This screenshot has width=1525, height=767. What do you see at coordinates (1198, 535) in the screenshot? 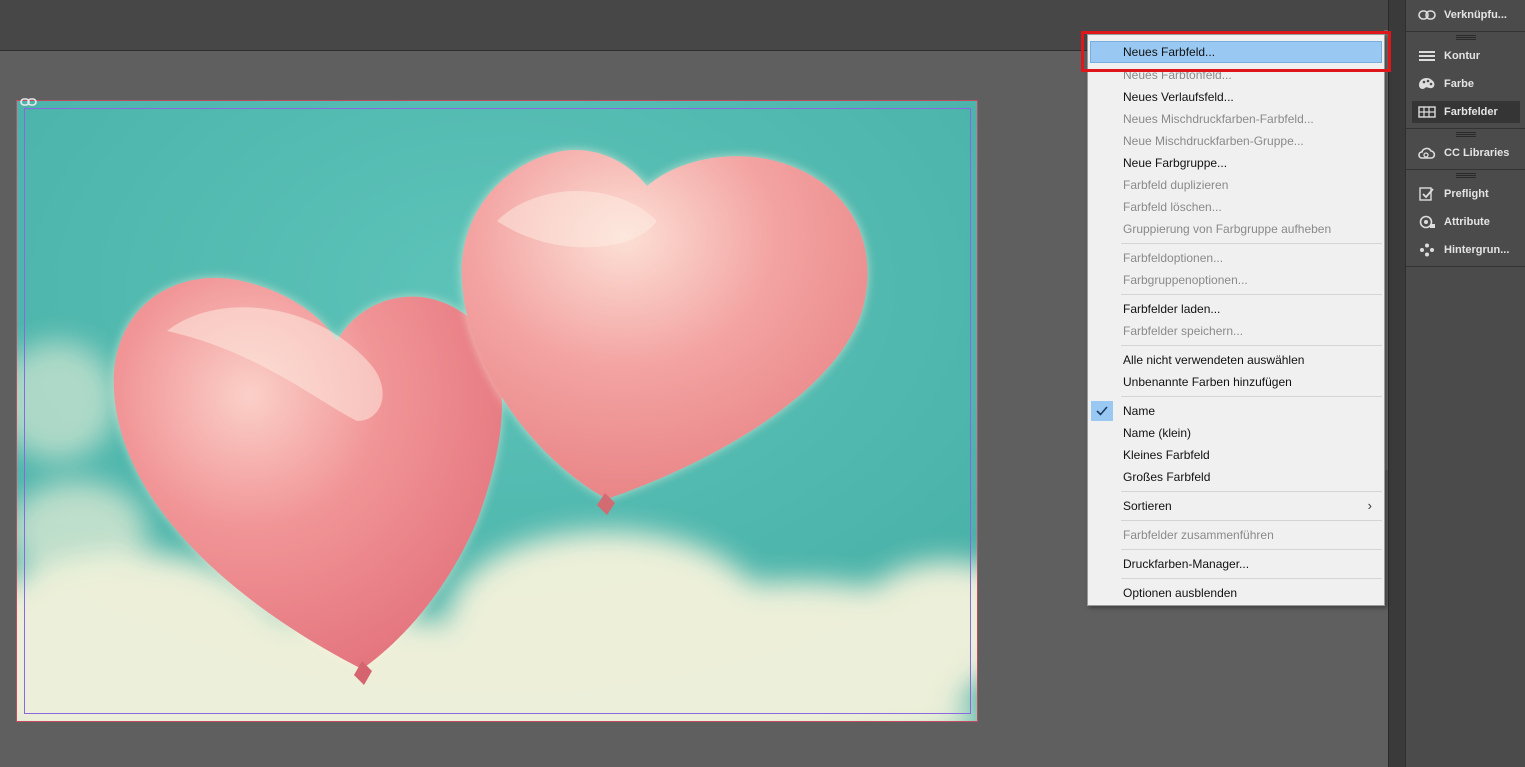
I see `menu-item-label: Farbfelder zusammenführen` at bounding box center [1198, 535].